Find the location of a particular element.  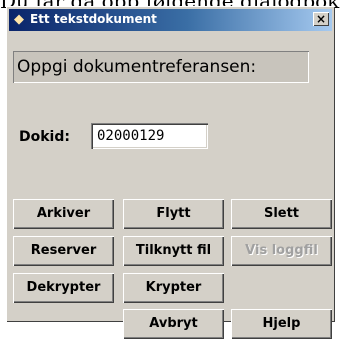

dokid-input is located at coordinates (149, 136).